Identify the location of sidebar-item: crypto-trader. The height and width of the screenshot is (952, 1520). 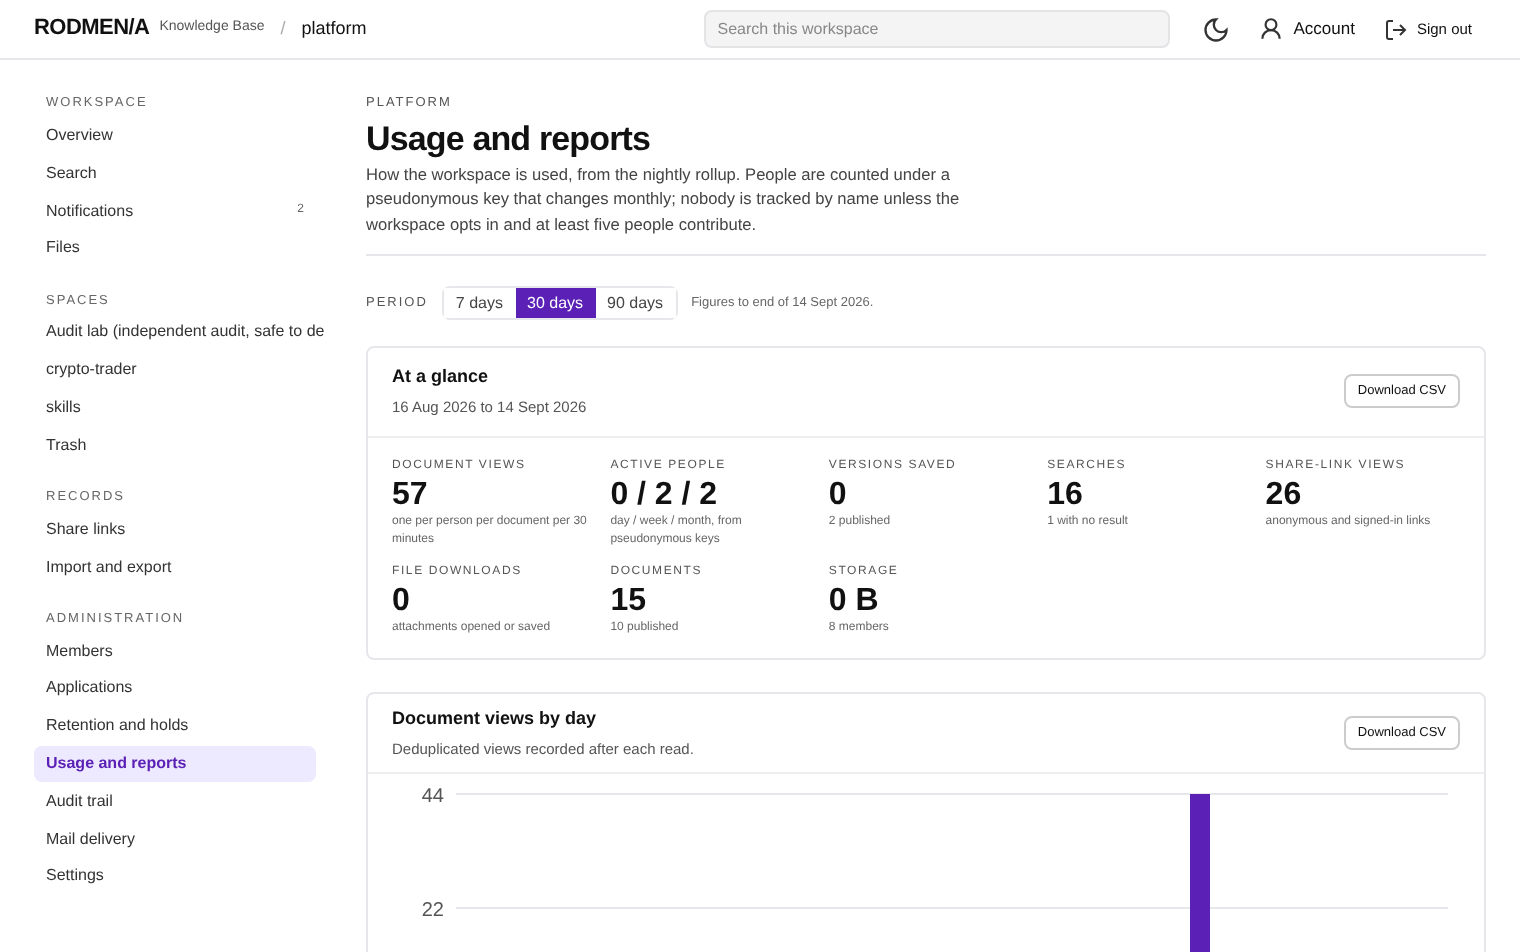
(175, 370).